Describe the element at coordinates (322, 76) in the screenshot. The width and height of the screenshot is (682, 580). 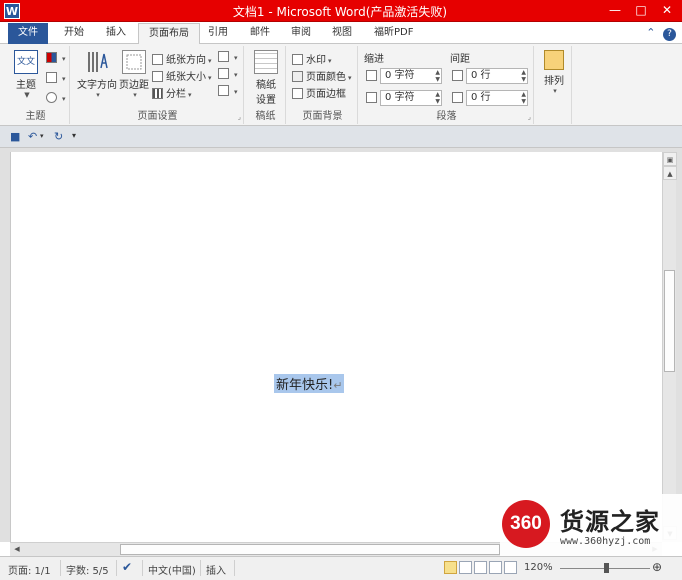
I see `page-color-button: 页面颜色 ▾` at that location.